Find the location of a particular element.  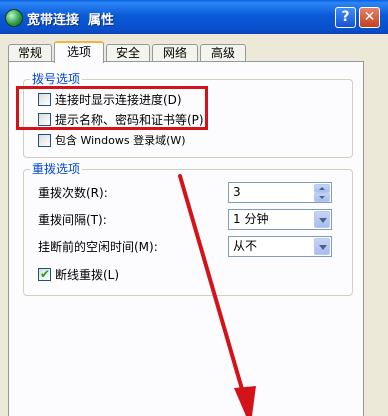

dialing-options-title: 拨号选项 is located at coordinates (56, 79).